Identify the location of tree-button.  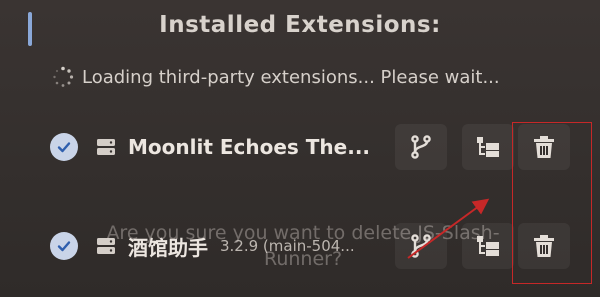
(488, 147).